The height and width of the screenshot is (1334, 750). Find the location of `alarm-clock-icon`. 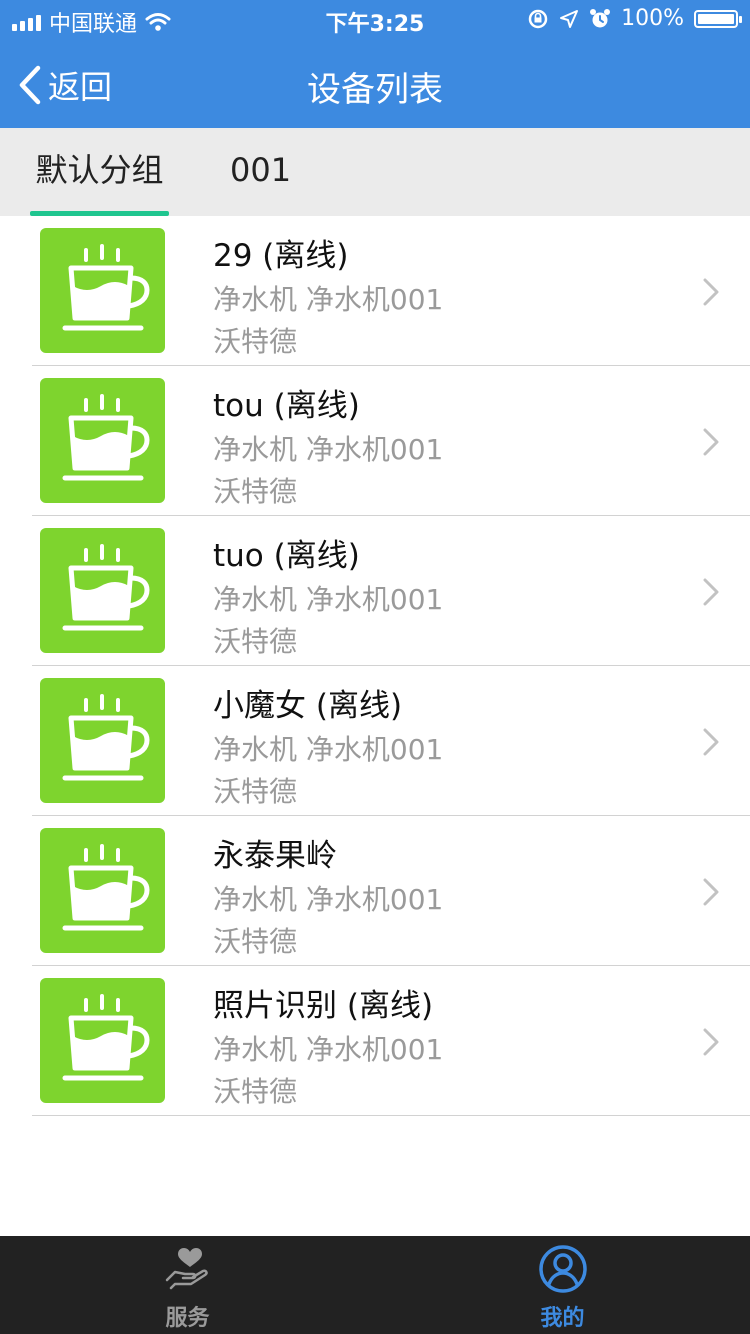

alarm-clock-icon is located at coordinates (600, 17).